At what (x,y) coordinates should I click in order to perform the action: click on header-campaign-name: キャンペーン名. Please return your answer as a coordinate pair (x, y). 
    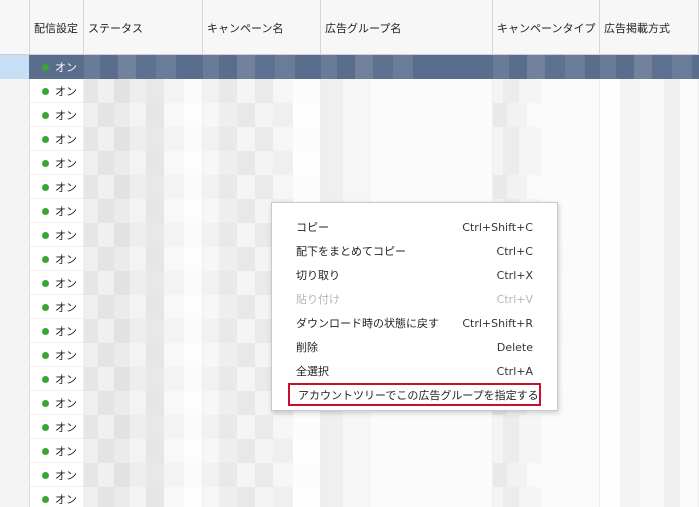
    Looking at the image, I should click on (262, 27).